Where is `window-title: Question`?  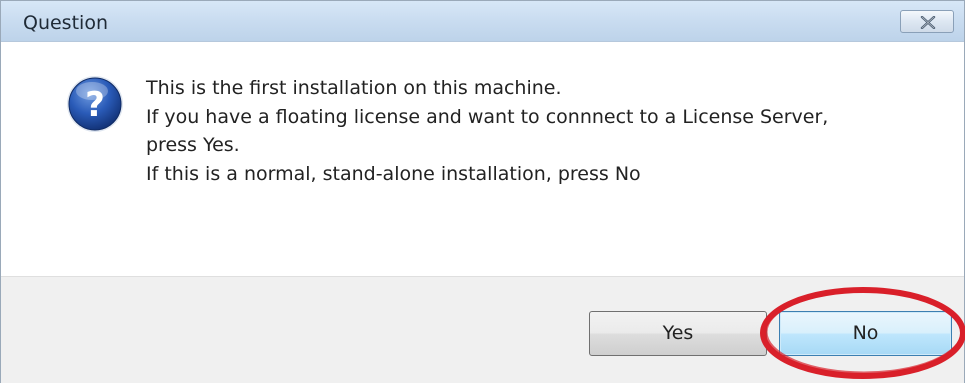
window-title: Question is located at coordinates (65, 23).